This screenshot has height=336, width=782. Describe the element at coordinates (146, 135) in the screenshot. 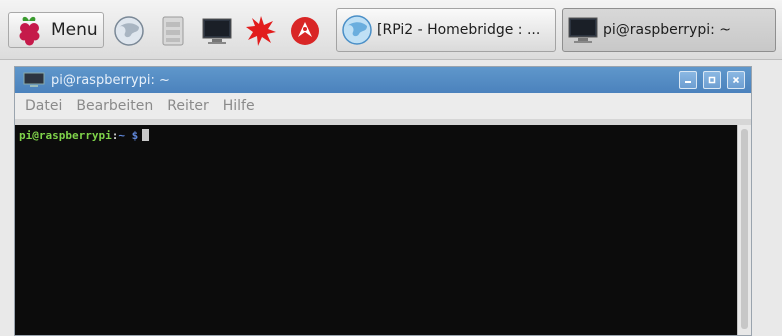

I see `text-cursor` at that location.